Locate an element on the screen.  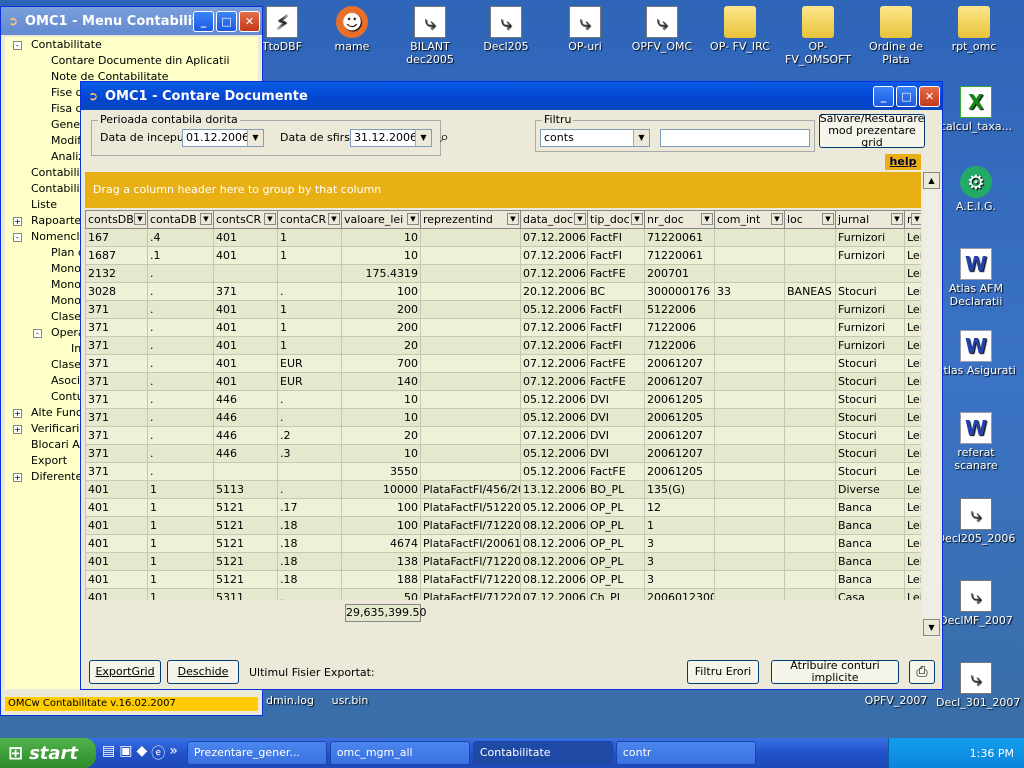
table-cell: Stocuri is located at coordinates (870, 435).